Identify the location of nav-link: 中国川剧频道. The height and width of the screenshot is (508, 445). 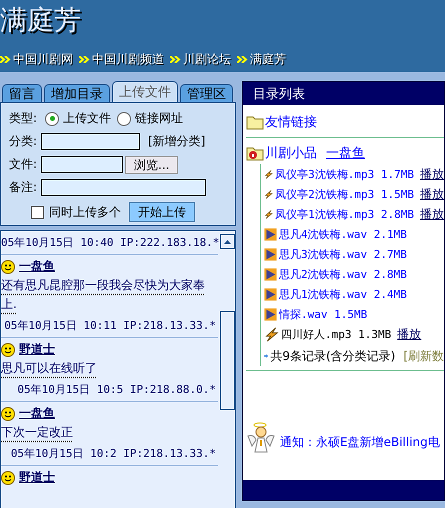
(121, 59).